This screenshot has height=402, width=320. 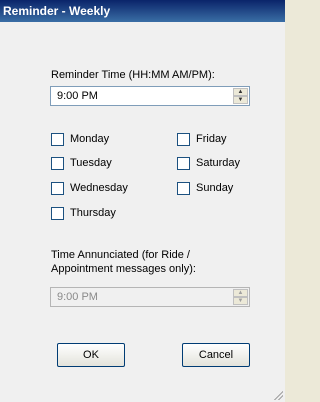 I want to click on checkbox-label-friday: Friday, so click(x=211, y=139).